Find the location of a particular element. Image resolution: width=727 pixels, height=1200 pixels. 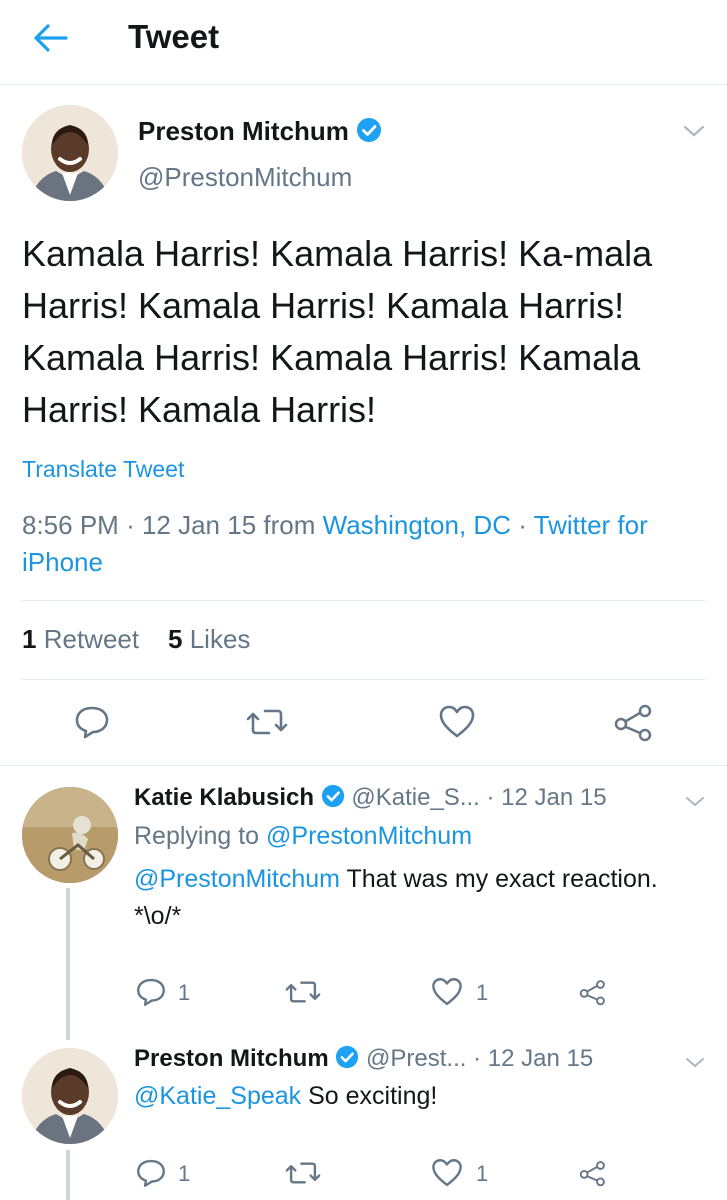

mention-link: @PrestonMitchum is located at coordinates (237, 879).